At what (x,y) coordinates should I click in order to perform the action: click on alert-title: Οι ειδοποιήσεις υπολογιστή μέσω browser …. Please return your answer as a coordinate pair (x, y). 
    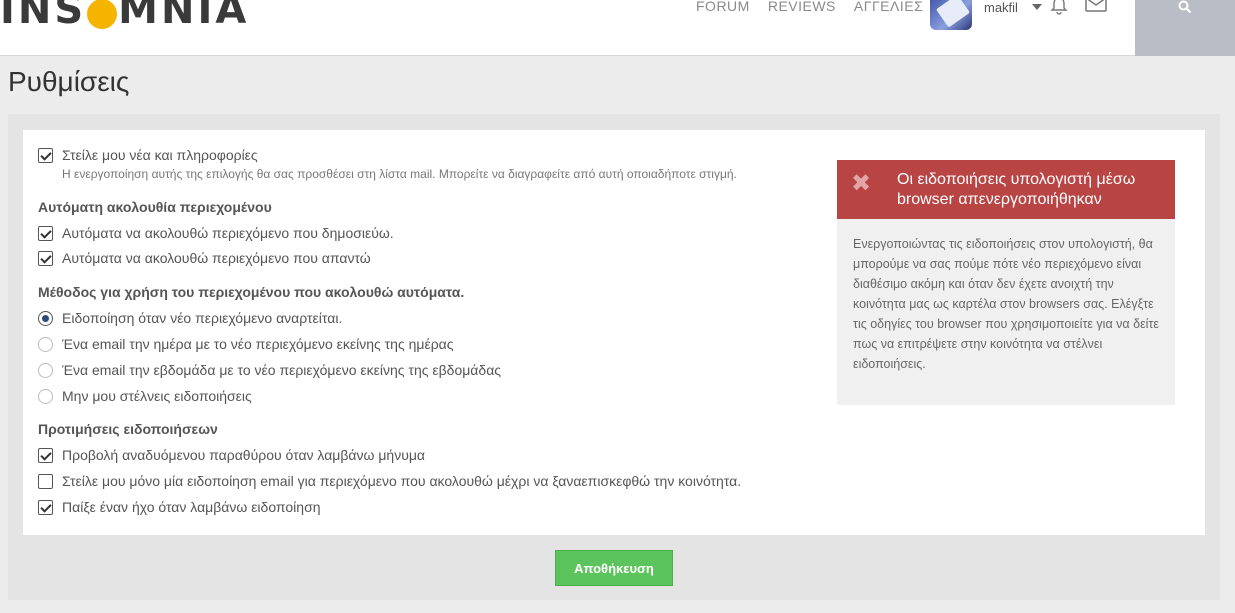
    Looking at the image, I should click on (1016, 189).